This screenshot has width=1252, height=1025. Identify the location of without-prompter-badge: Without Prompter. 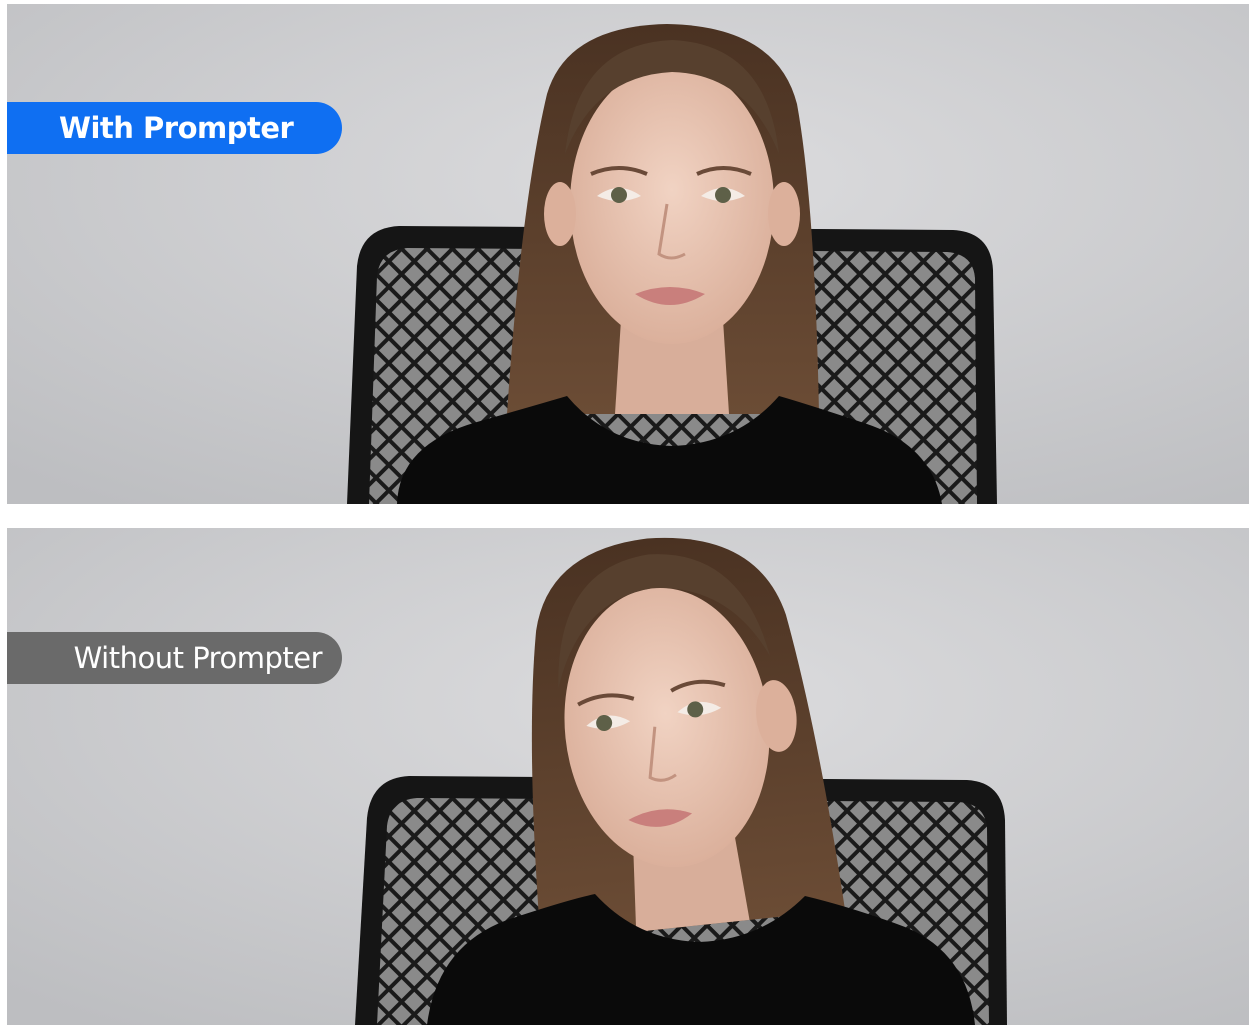
(174, 658).